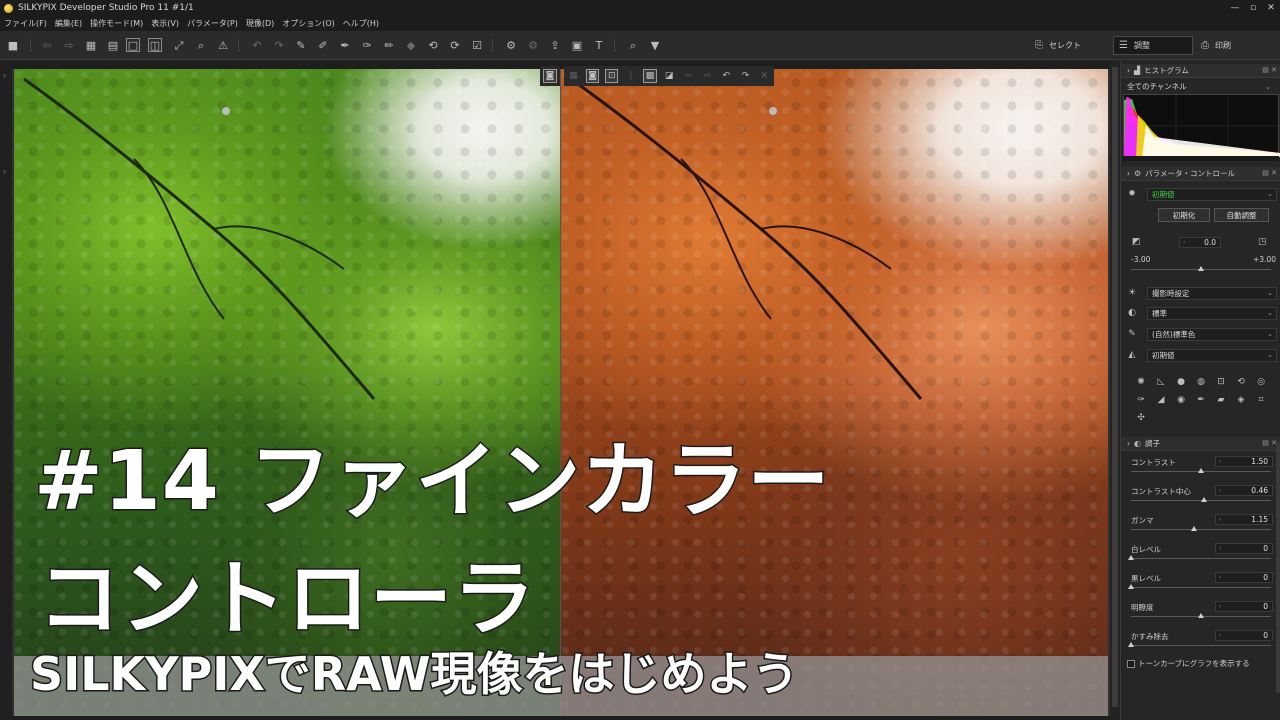 The height and width of the screenshot is (720, 1280). Describe the element at coordinates (4, 75) in the screenshot. I see `expand-left-panel-icon: ›` at that location.